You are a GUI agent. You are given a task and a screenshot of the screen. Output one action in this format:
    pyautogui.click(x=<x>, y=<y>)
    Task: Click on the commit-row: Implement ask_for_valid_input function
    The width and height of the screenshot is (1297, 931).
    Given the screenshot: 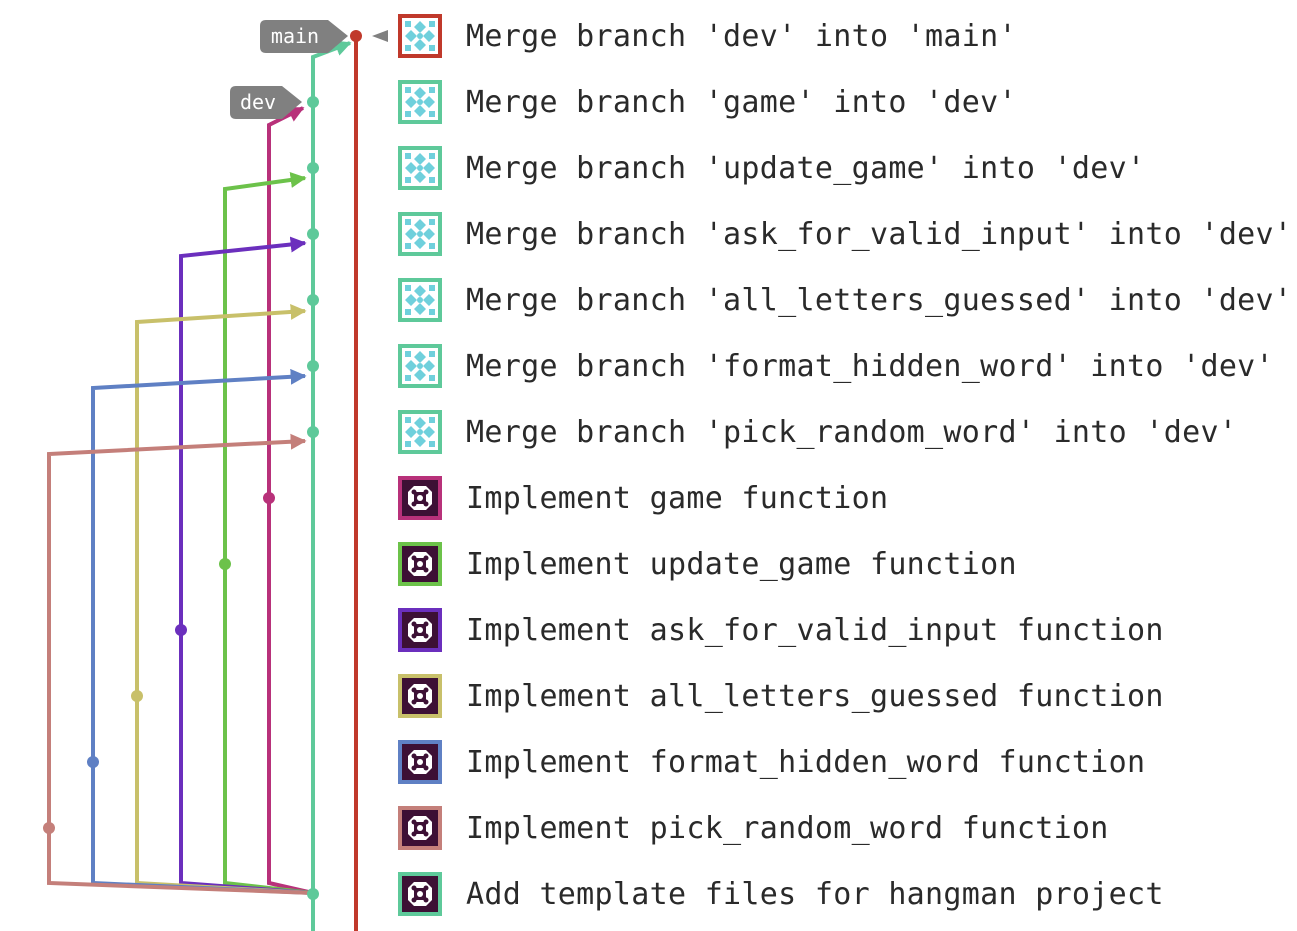 What is the action you would take?
    pyautogui.click(x=845, y=630)
    